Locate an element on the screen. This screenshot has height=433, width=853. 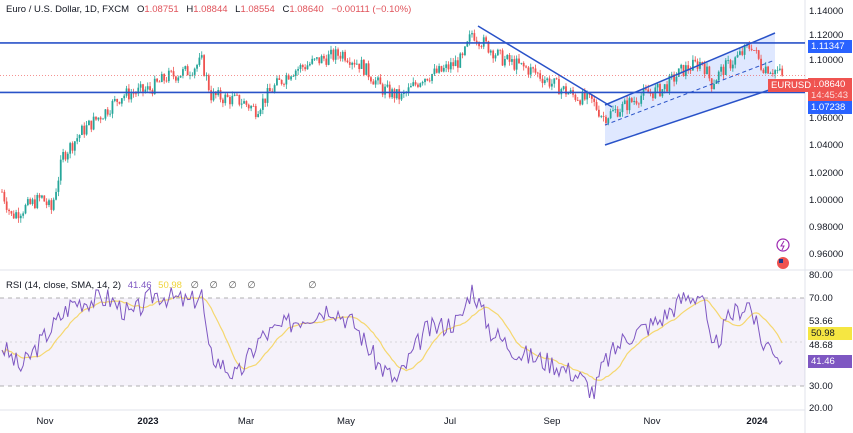
lightning-glyph-icon is located at coordinates (782, 245).